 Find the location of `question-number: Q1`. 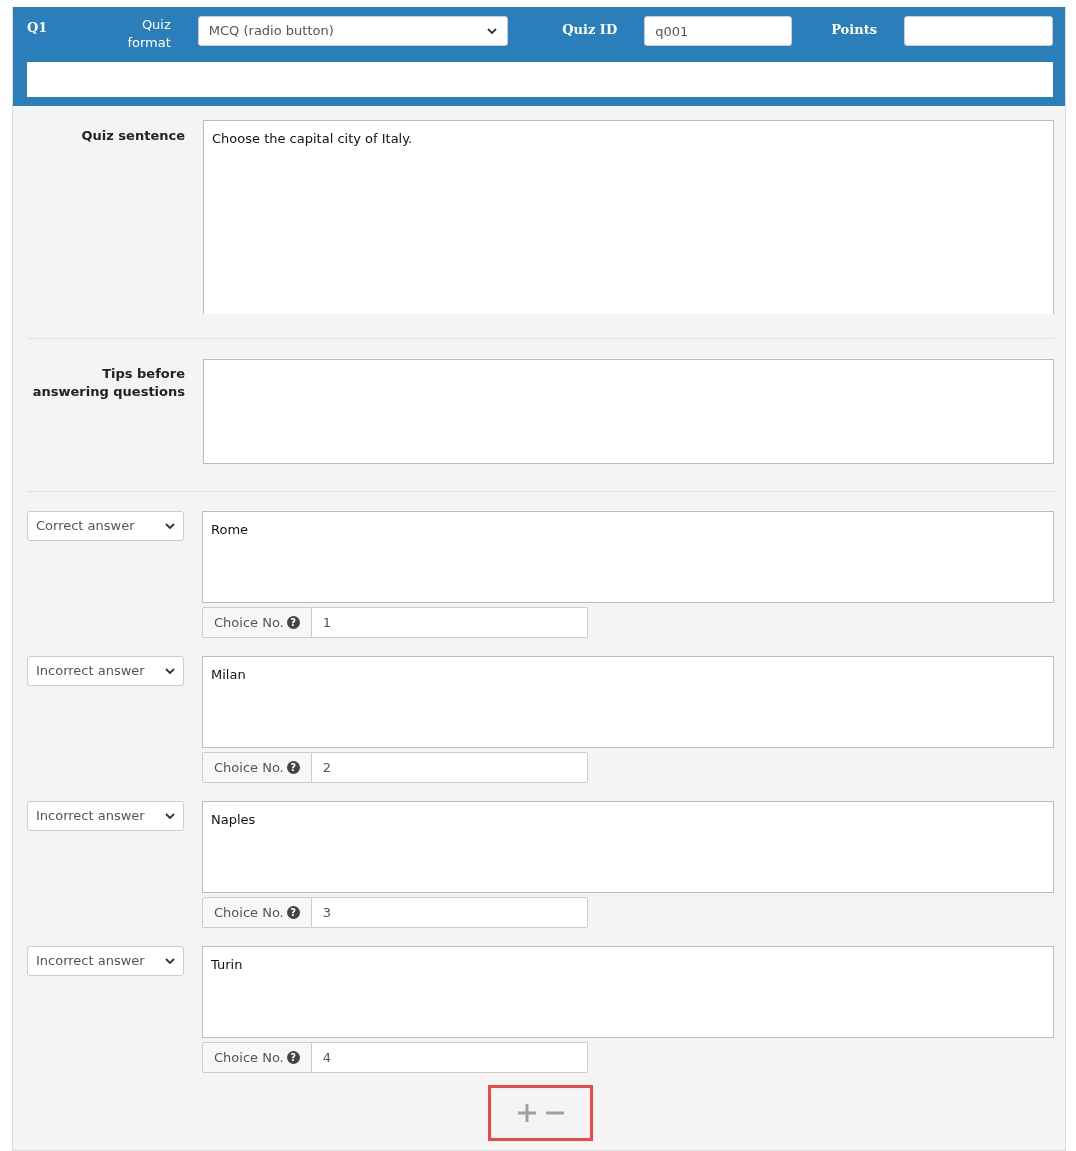

question-number: Q1 is located at coordinates (38, 28).